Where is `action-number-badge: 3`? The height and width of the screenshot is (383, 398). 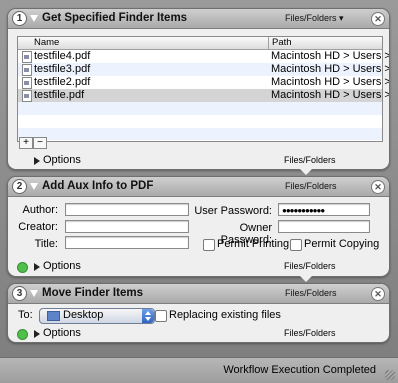 action-number-badge: 3 is located at coordinates (19, 293).